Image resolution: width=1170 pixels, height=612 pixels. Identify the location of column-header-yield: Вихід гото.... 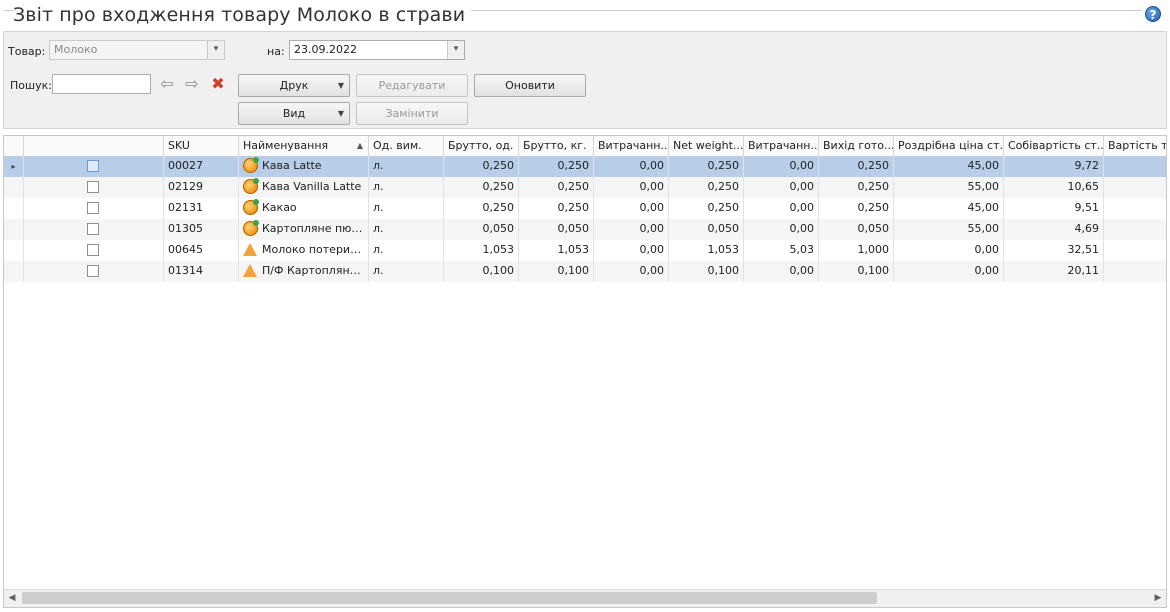
(856, 146).